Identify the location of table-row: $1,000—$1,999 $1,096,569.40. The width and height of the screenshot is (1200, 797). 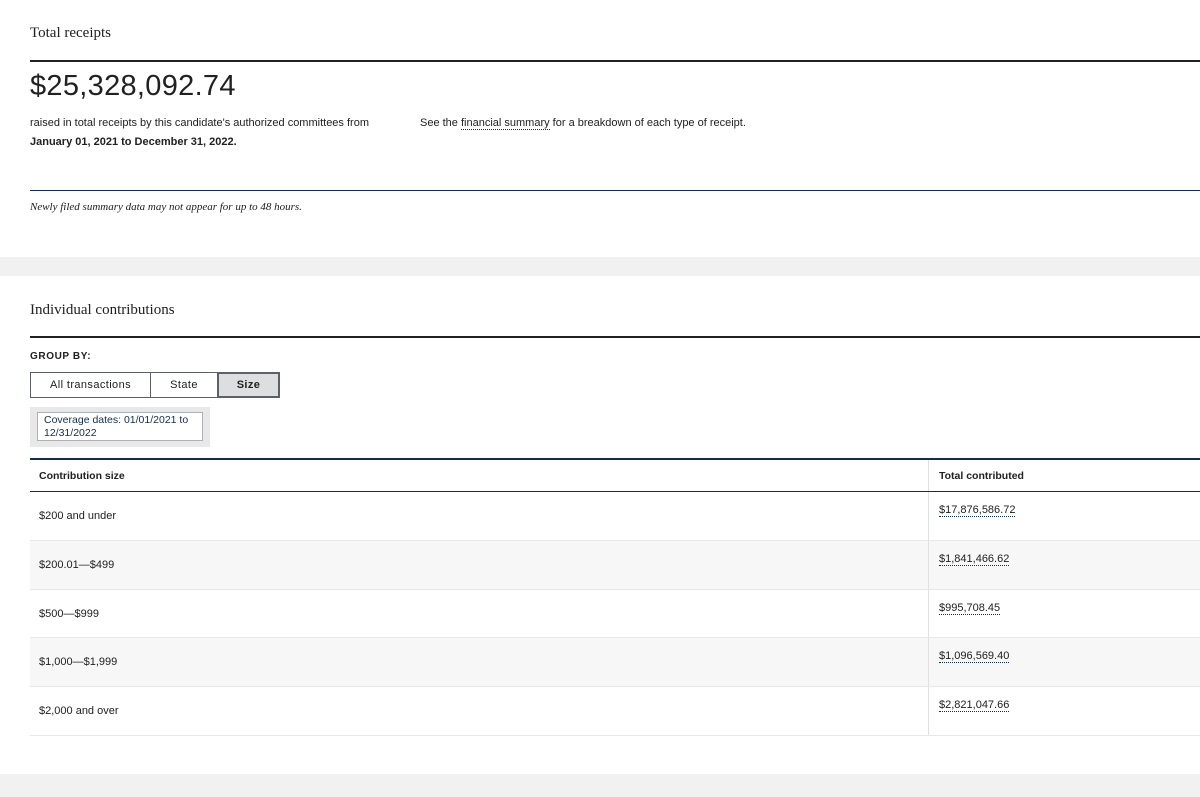
(615, 663).